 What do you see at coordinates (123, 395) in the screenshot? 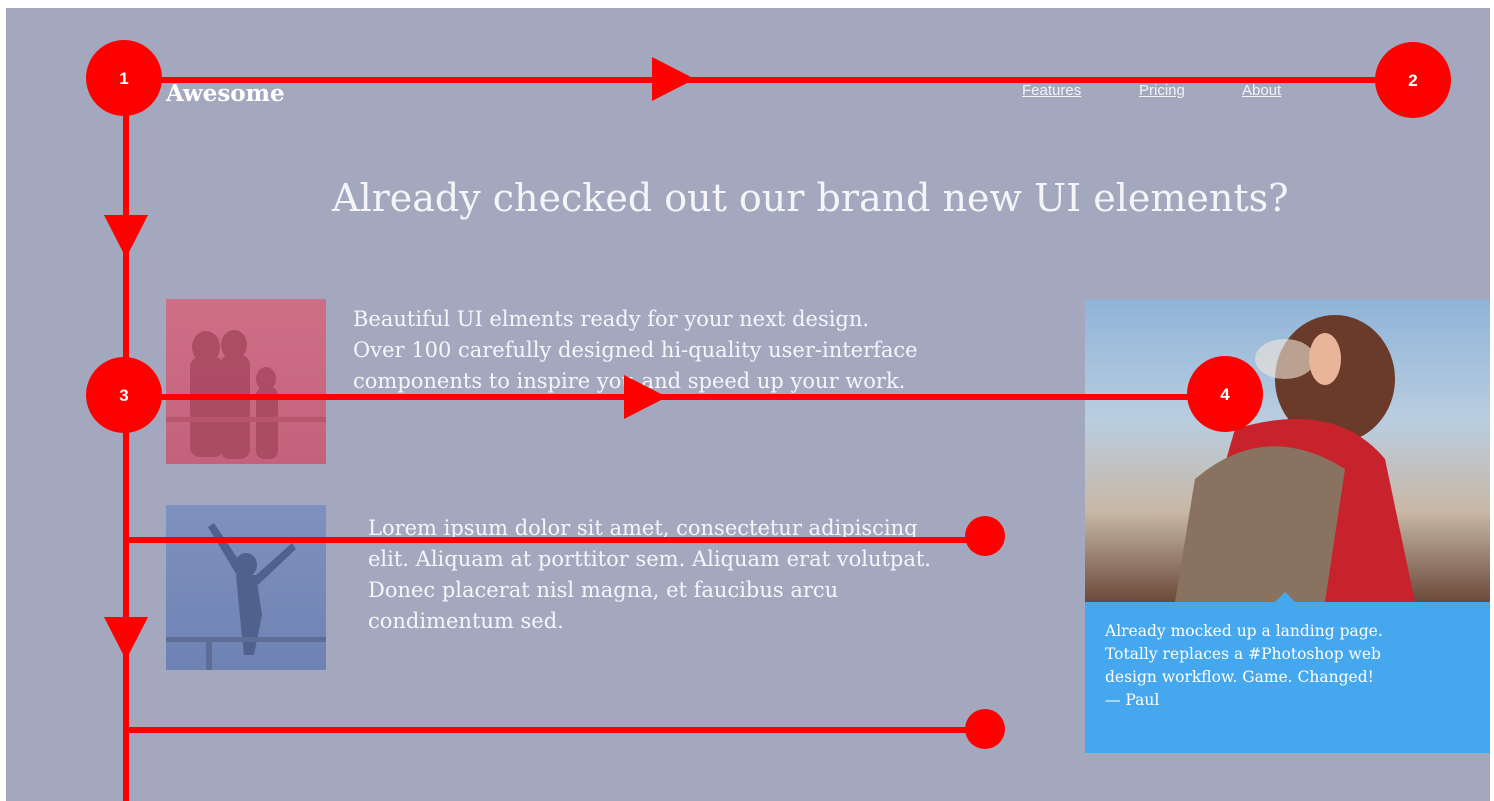
I see `step-marker-label: 3` at bounding box center [123, 395].